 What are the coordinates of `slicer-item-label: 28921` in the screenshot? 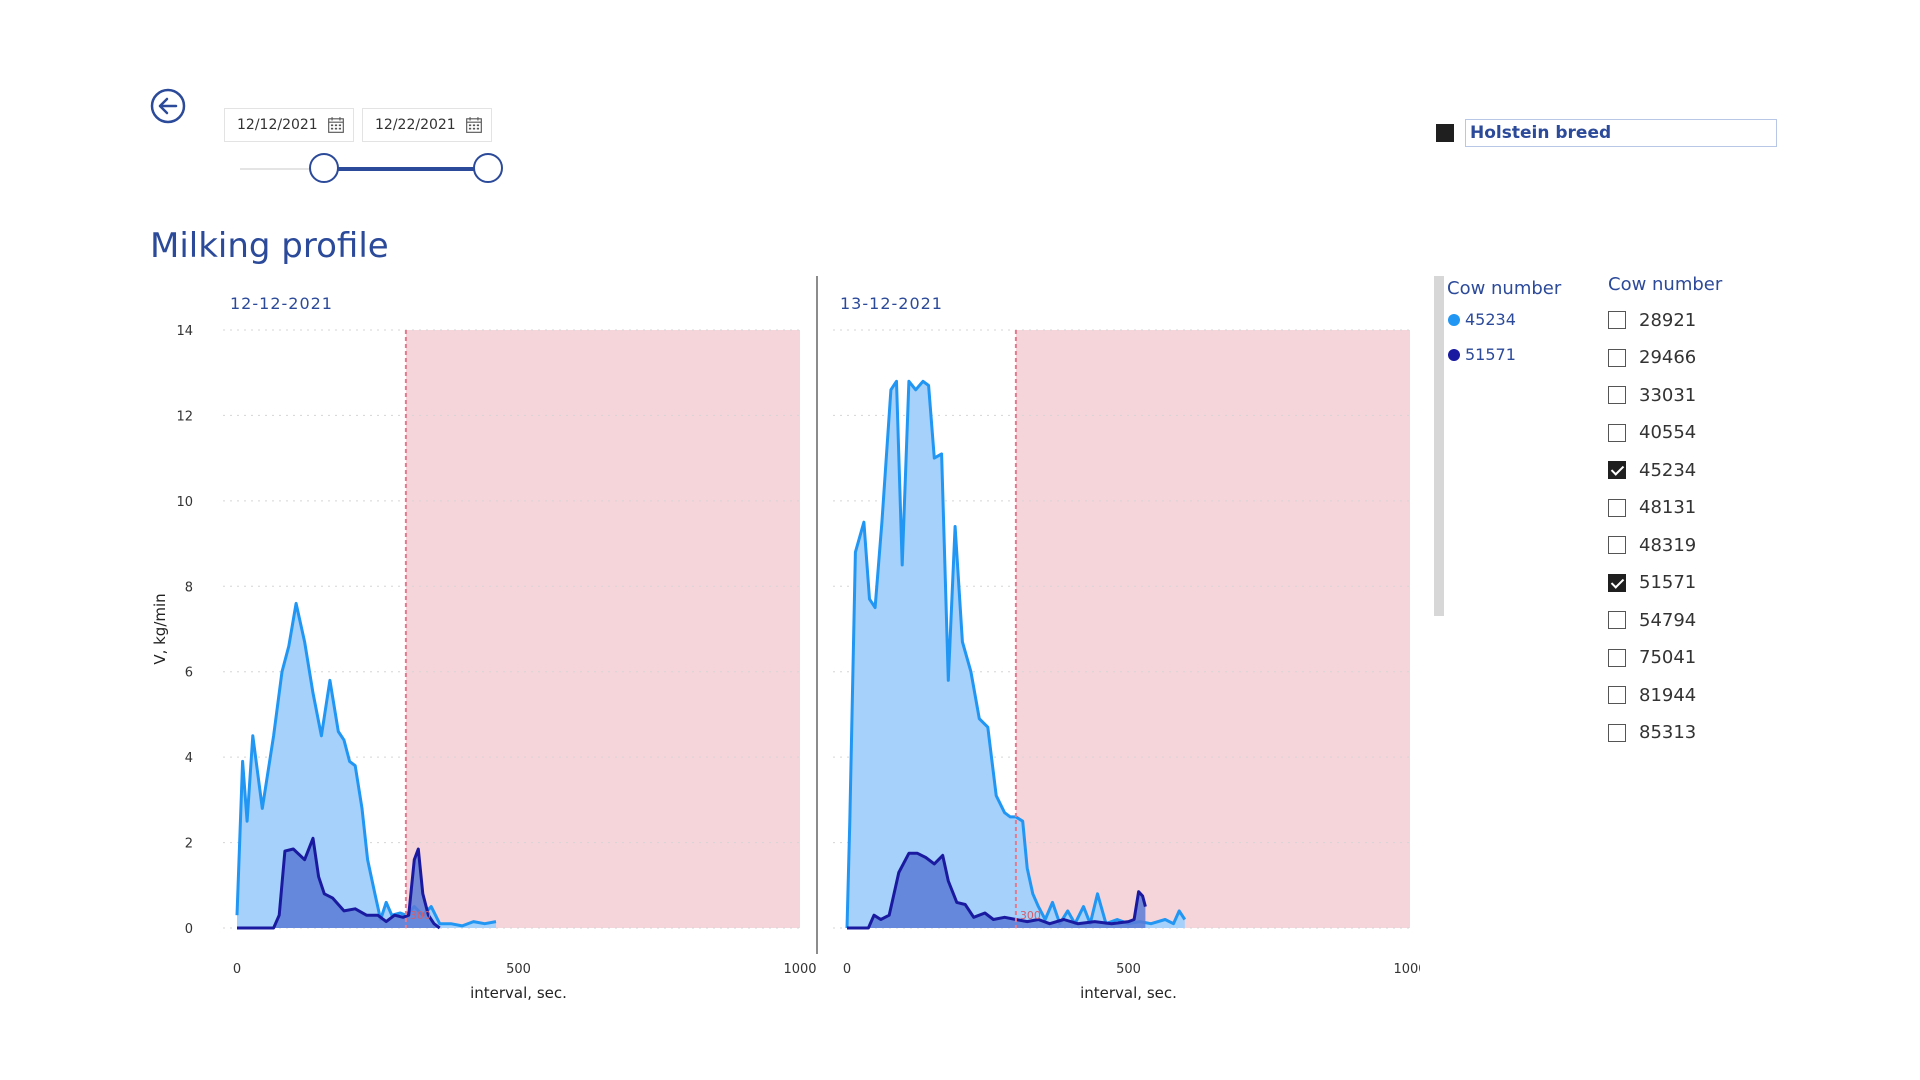 It's located at (1668, 320).